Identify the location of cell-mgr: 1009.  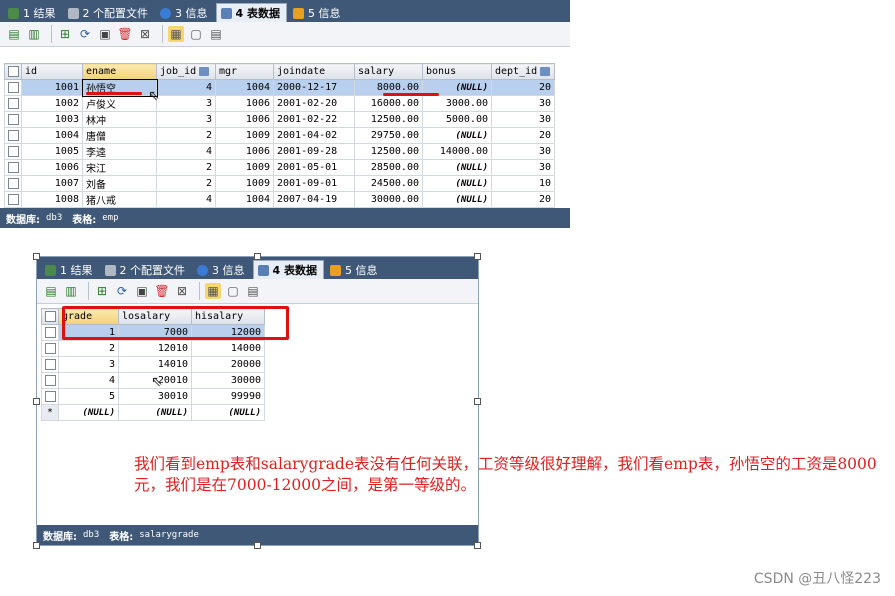
(244, 167).